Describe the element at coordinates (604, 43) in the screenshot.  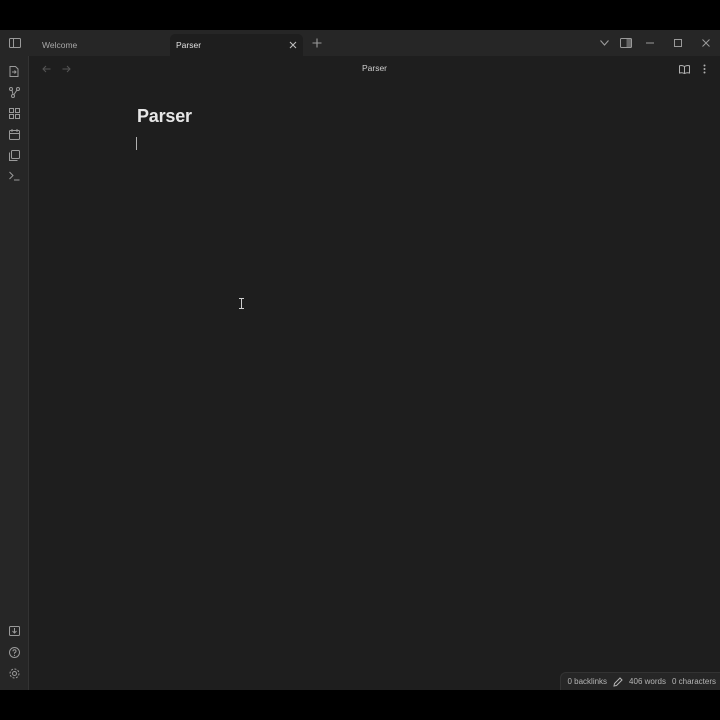
I see `tab-list-chevron-icon` at that location.